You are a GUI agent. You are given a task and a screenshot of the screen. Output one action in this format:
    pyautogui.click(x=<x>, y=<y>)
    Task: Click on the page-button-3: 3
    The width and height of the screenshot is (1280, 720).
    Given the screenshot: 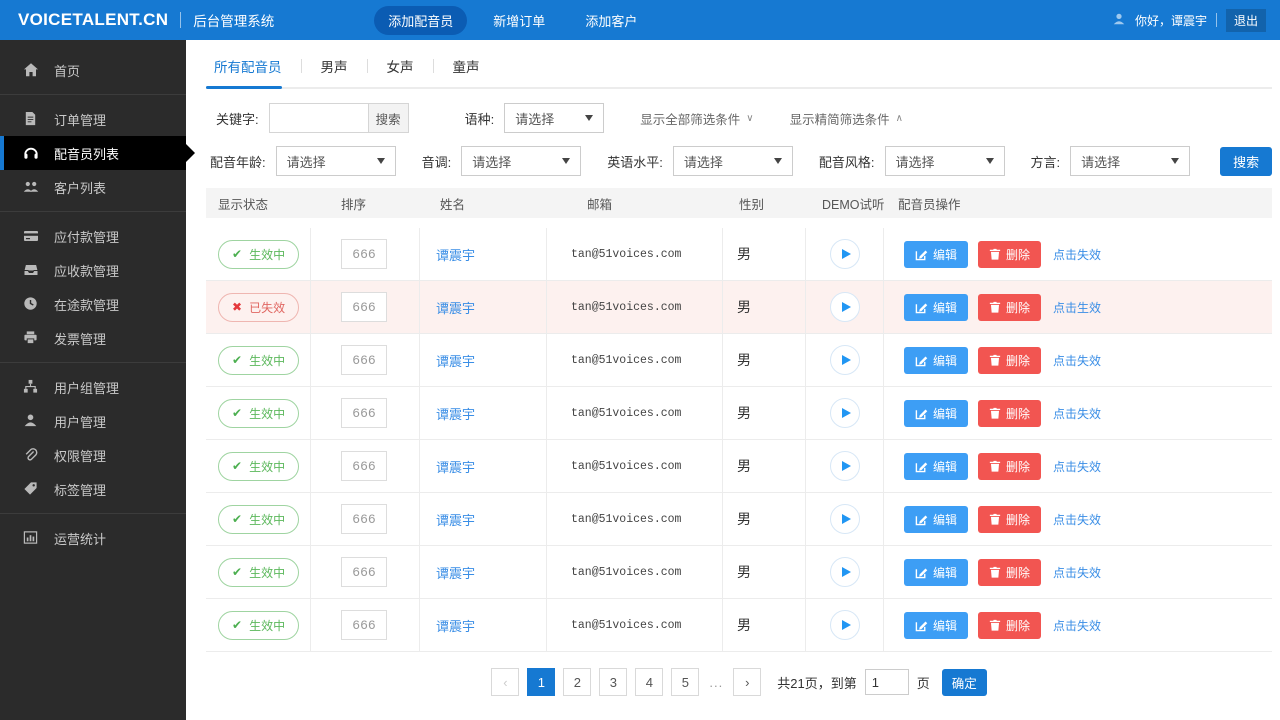 What is the action you would take?
    pyautogui.click(x=613, y=682)
    